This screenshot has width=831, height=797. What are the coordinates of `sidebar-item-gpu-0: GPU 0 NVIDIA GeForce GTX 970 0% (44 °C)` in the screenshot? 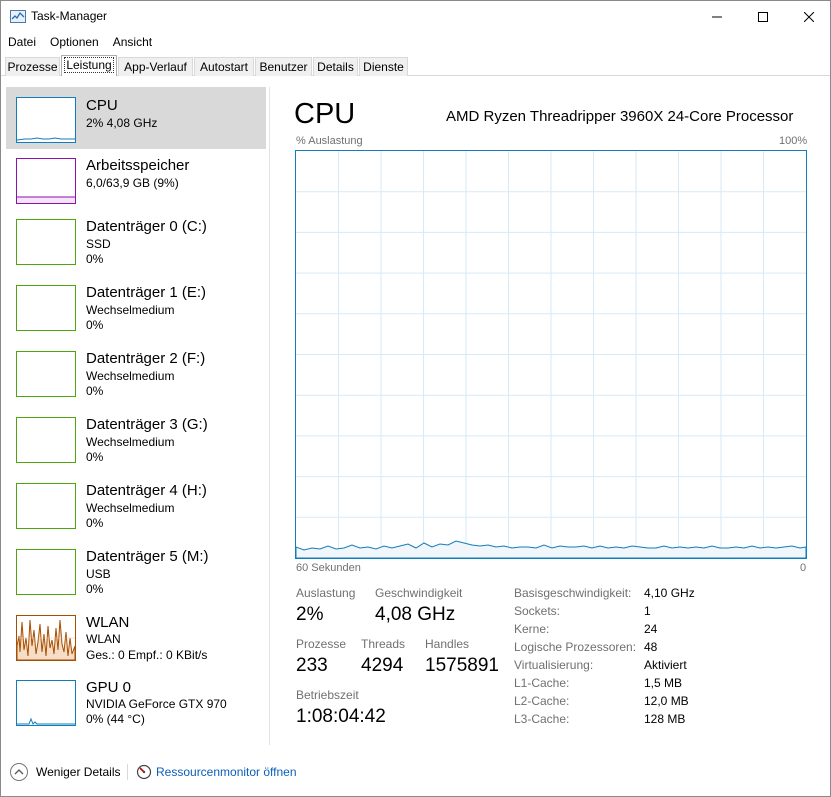 It's located at (136, 704).